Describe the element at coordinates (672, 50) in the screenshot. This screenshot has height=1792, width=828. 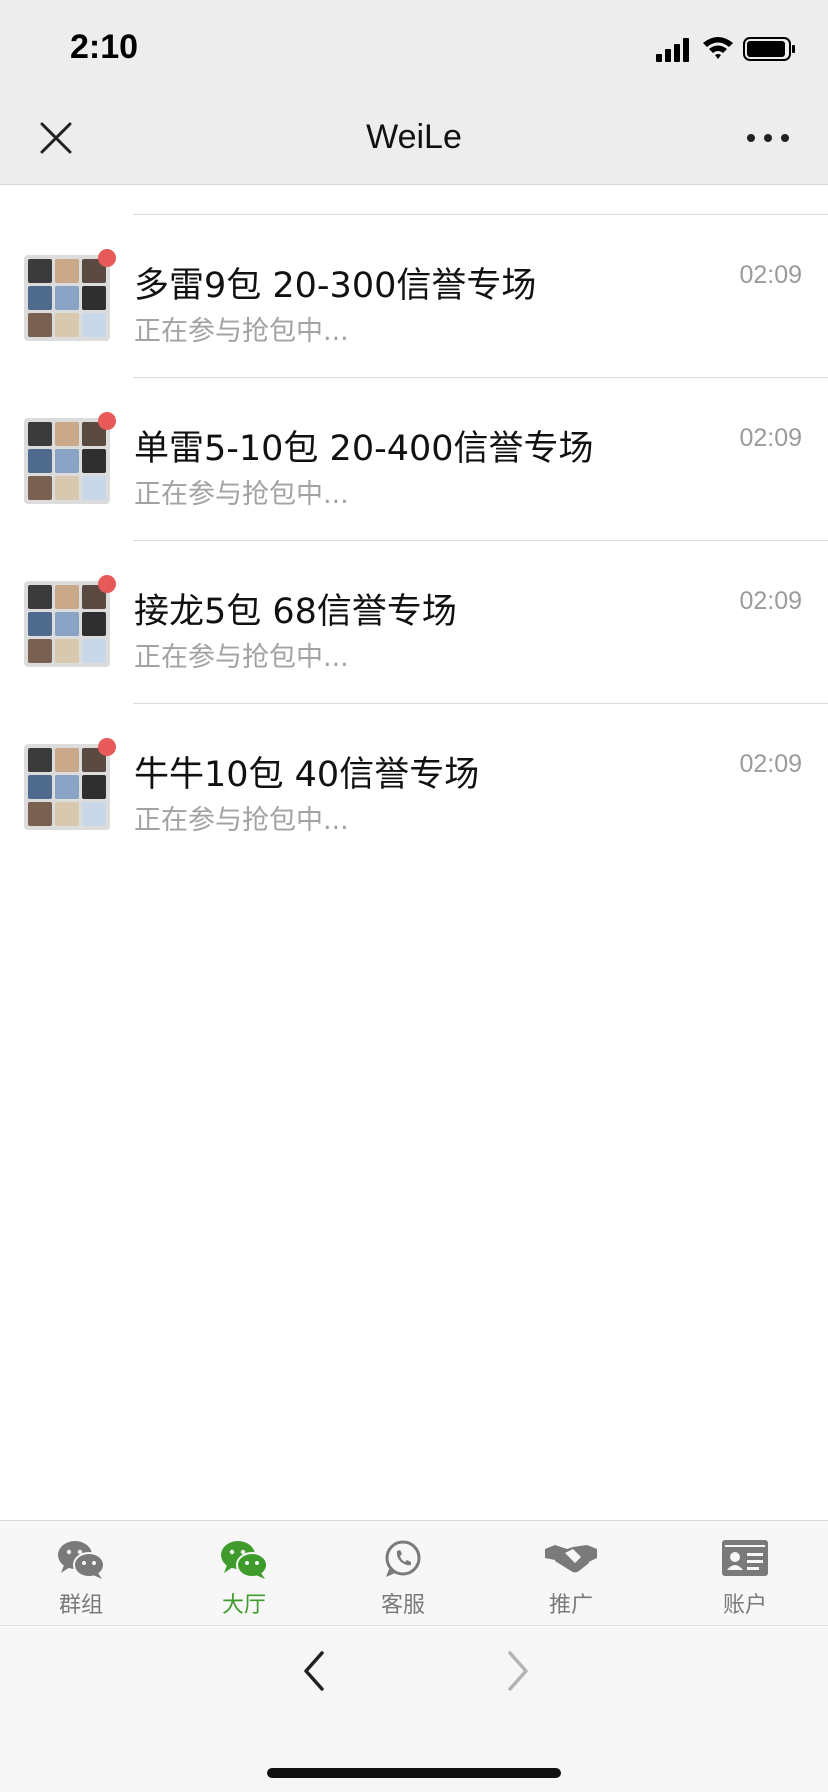
I see `signal-icon` at that location.